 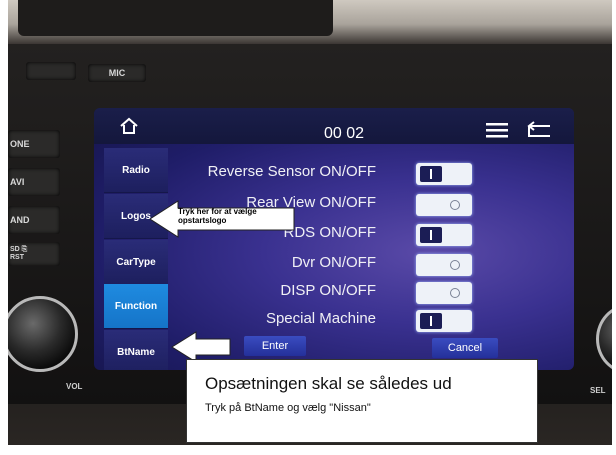 I want to click on toggle-special-machine, so click(x=444, y=321).